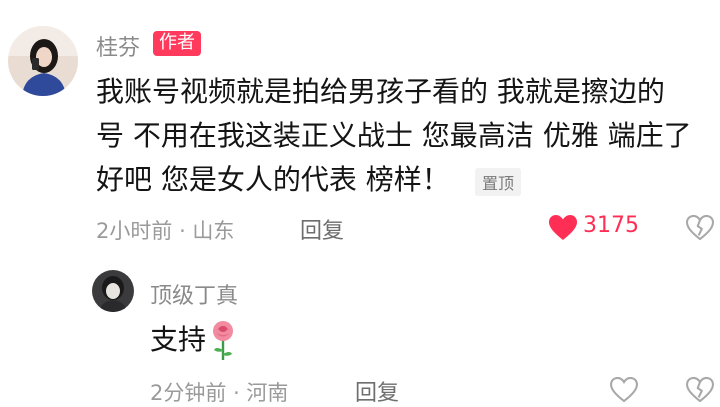 This screenshot has width=720, height=407. What do you see at coordinates (624, 389) in the screenshot?
I see `heart-outline-icon` at bounding box center [624, 389].